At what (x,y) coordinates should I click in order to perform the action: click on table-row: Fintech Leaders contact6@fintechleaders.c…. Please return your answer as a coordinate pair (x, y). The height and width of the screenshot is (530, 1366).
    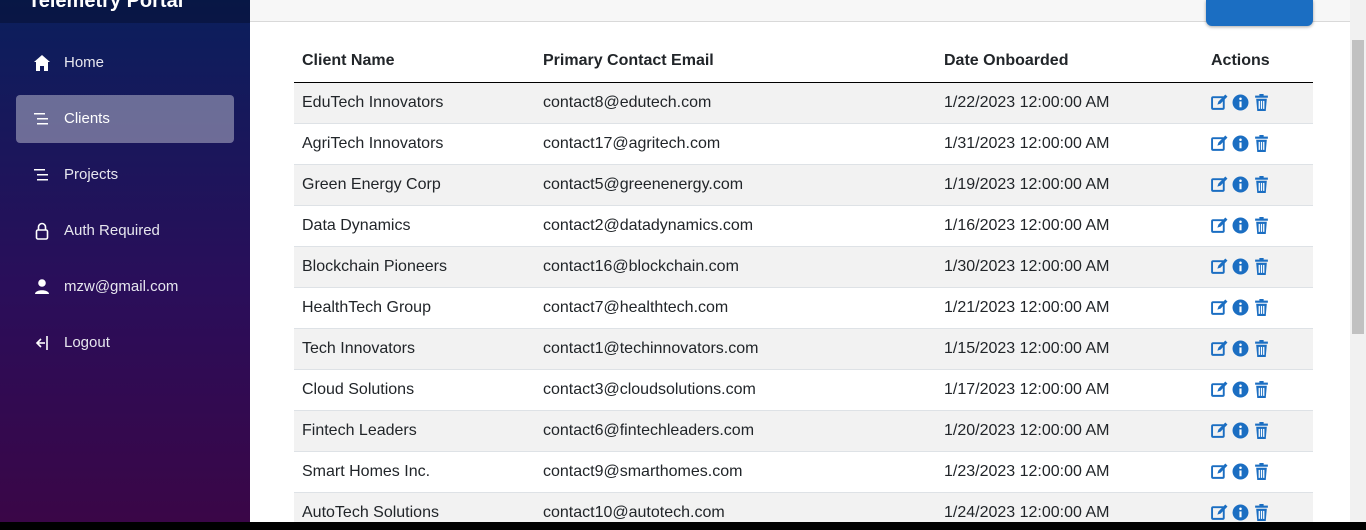
    Looking at the image, I should click on (803, 431).